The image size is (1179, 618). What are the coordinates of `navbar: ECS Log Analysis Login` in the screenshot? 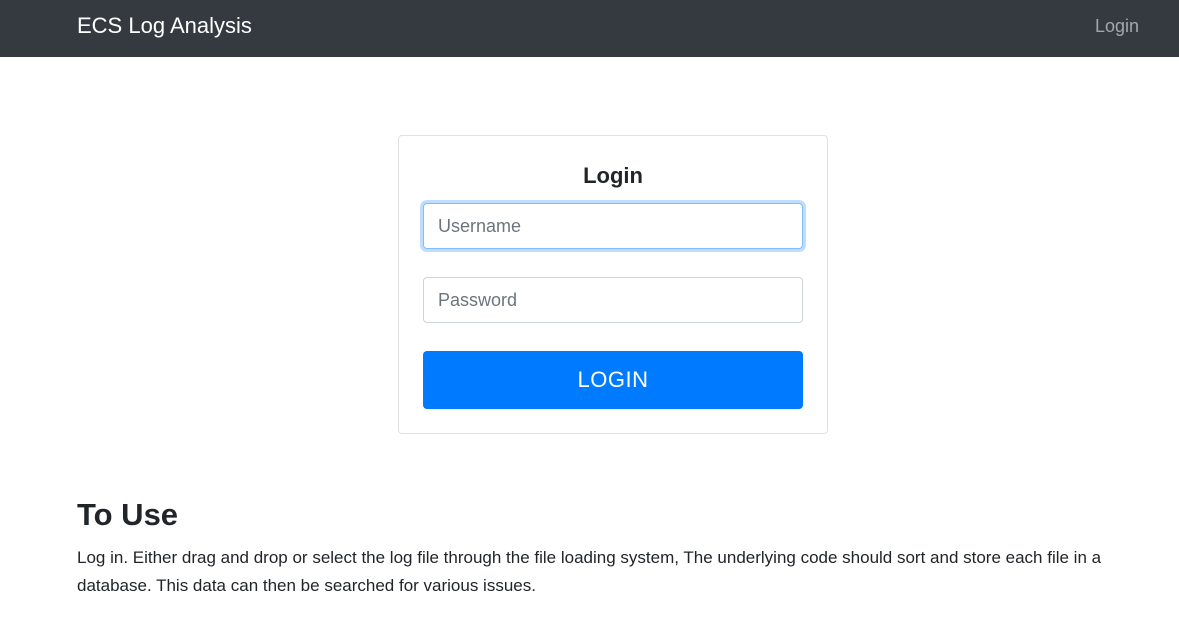 It's located at (589, 28).